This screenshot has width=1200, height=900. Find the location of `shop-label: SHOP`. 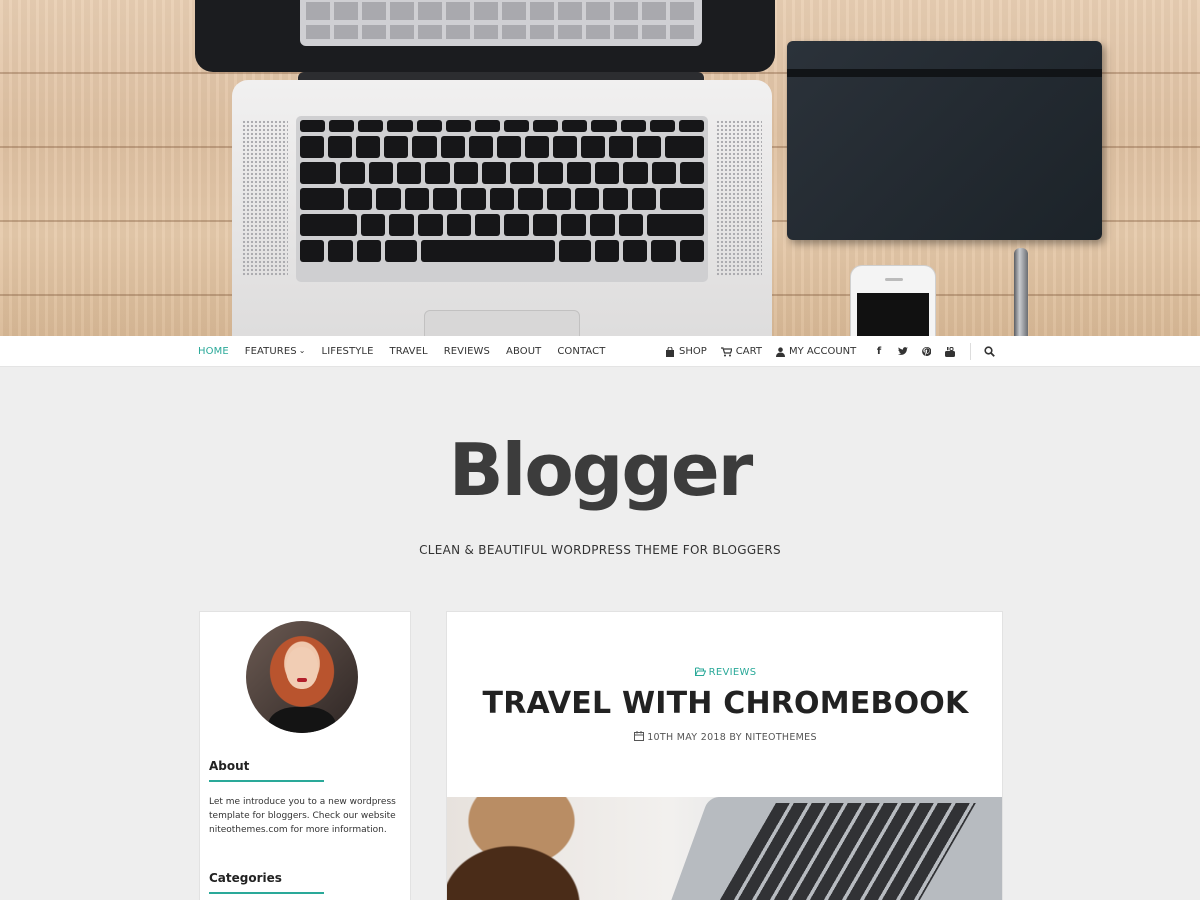

shop-label: SHOP is located at coordinates (693, 351).